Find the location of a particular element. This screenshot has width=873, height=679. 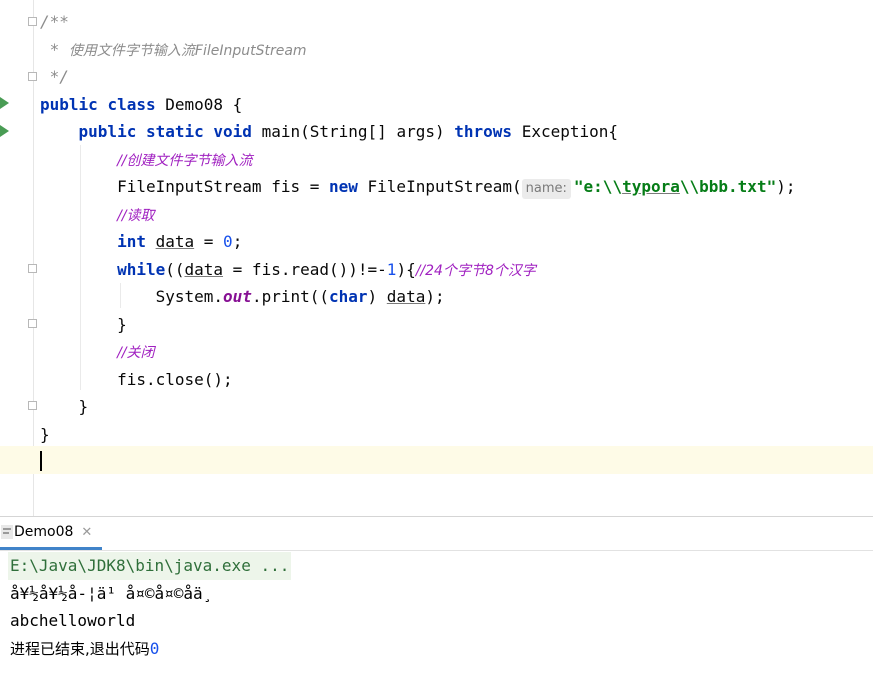

exit-message: 进程已结束,退出代码 is located at coordinates (80, 649).